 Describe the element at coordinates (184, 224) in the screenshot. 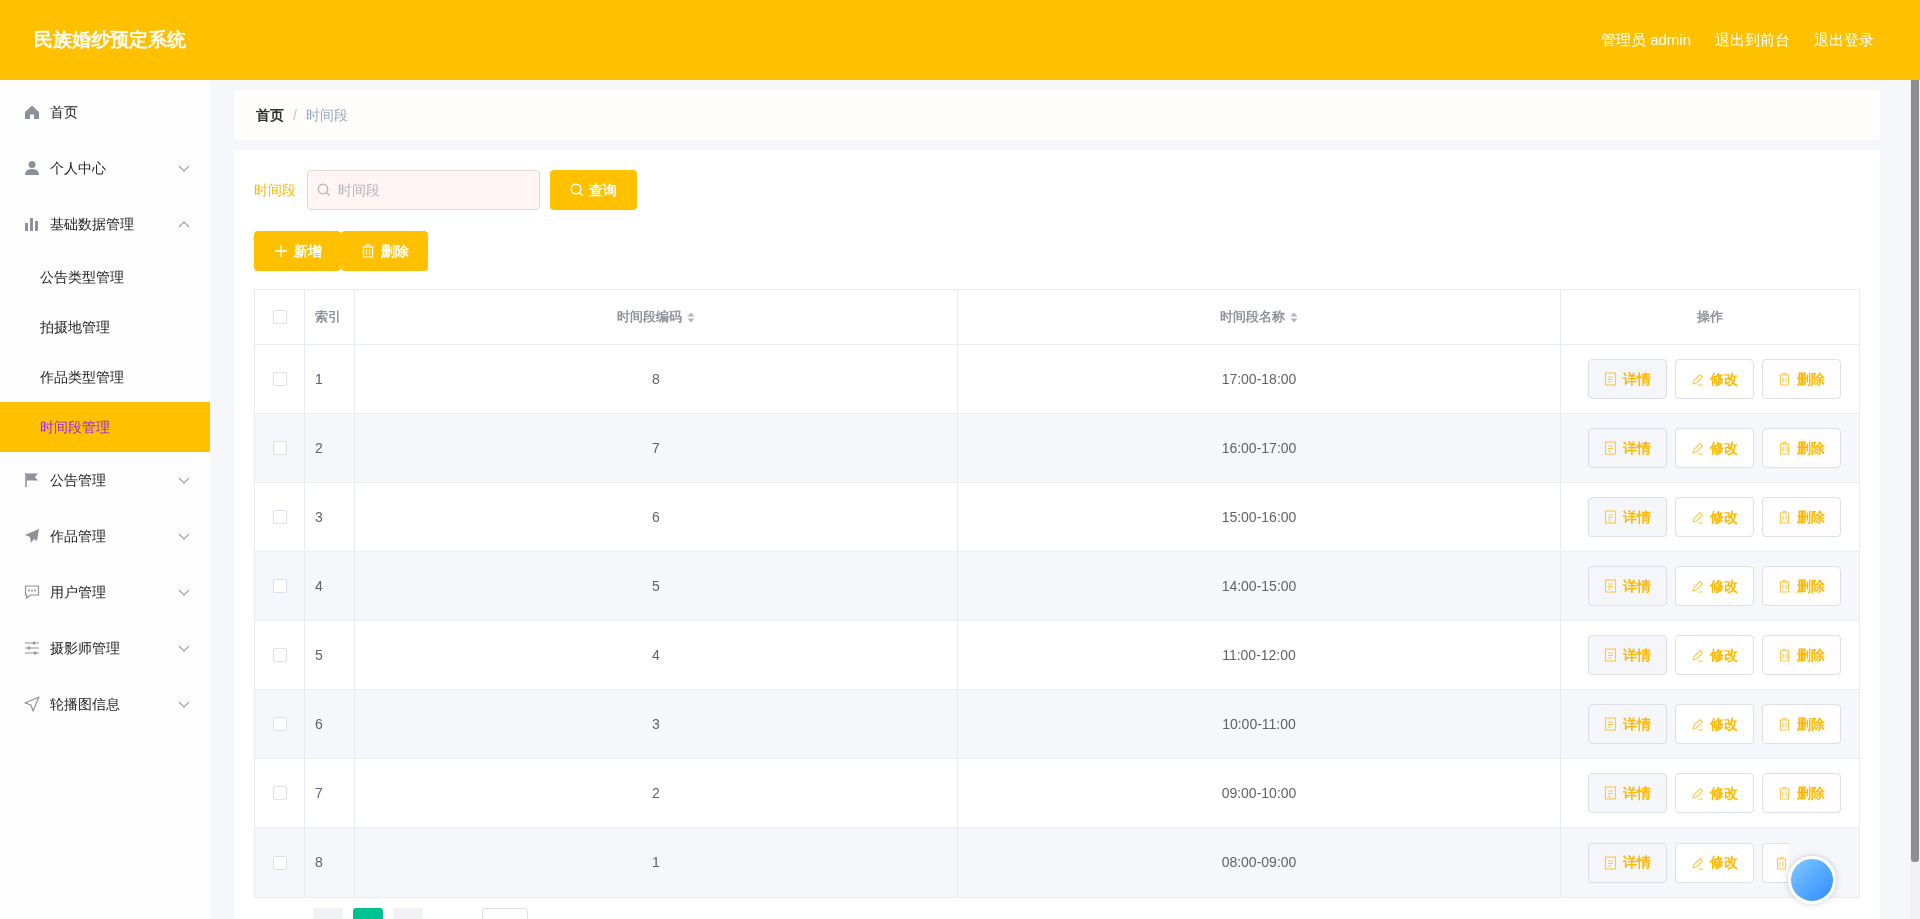

I see `chevron-up-icon` at that location.